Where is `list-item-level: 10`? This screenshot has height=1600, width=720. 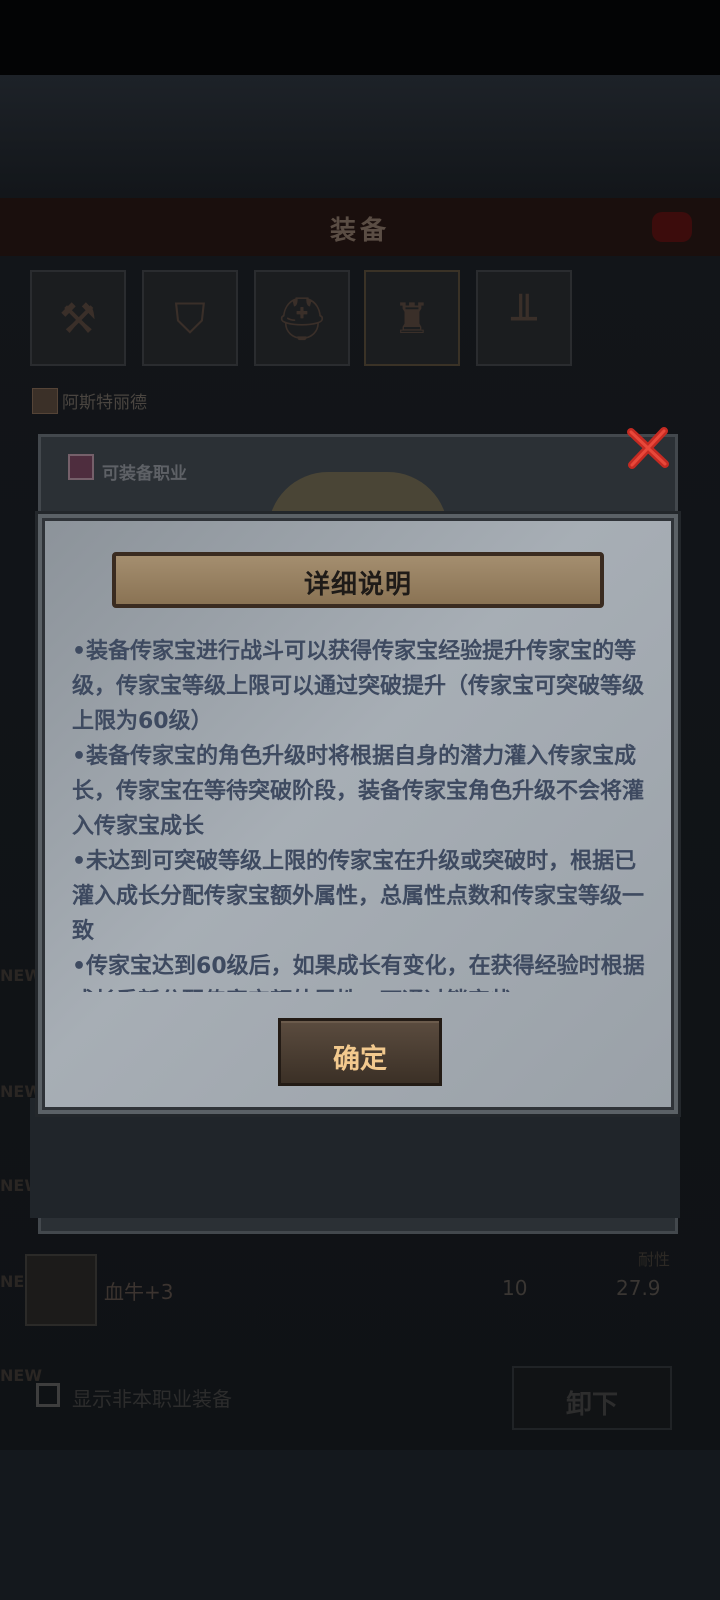 list-item-level: 10 is located at coordinates (515, 1288).